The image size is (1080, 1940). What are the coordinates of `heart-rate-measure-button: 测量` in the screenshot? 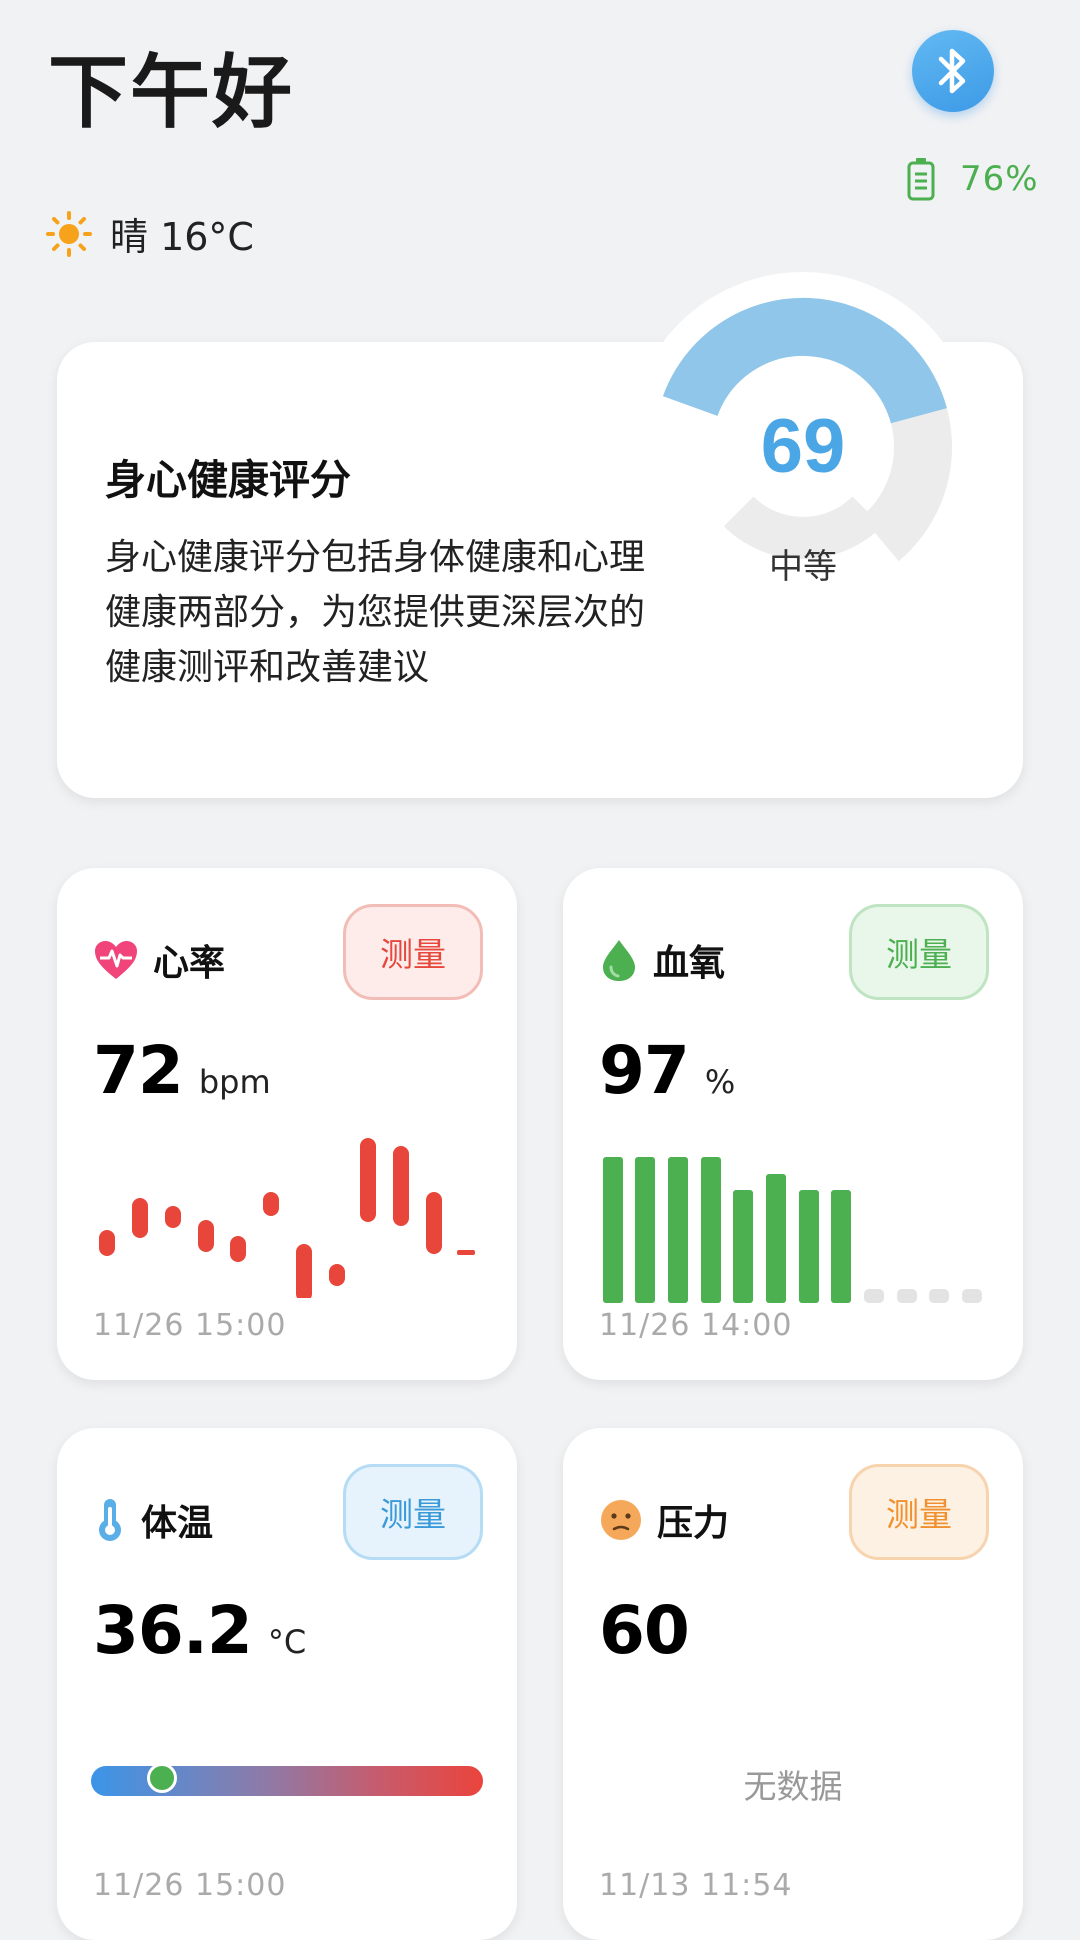 It's located at (413, 952).